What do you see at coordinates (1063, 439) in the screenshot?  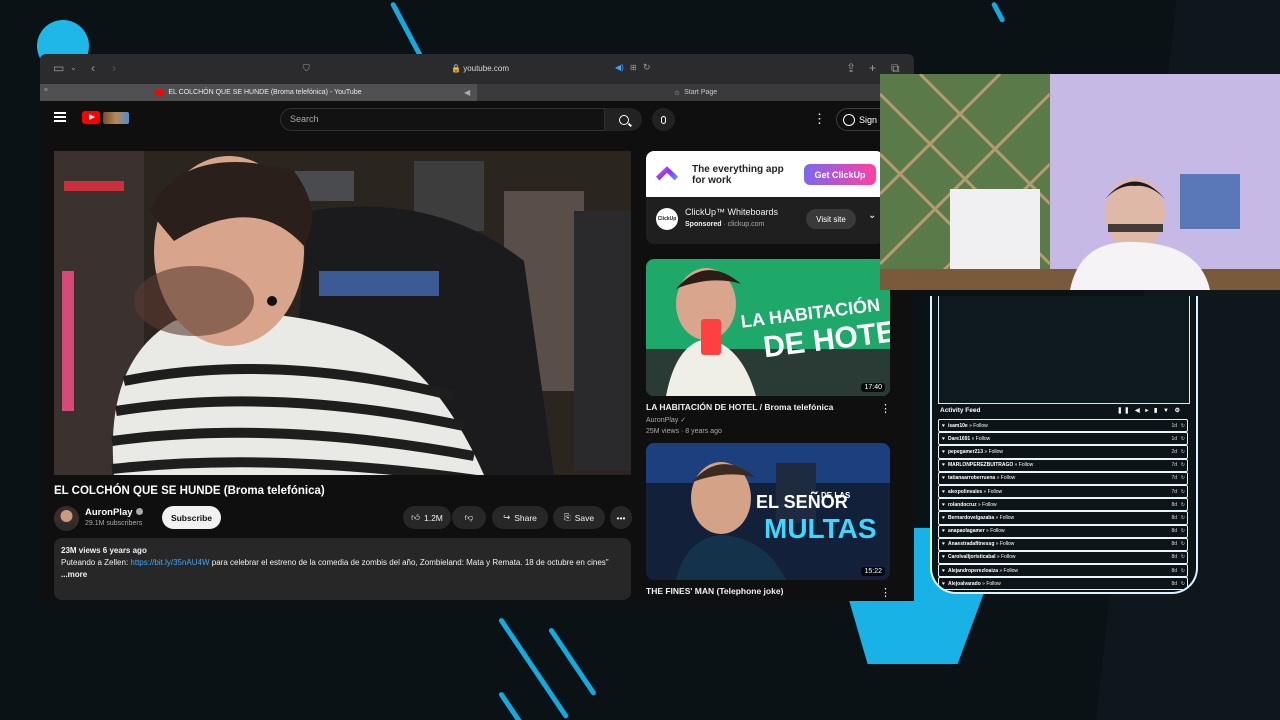 I see `list-item: ♥ Dare1691 » Follow 1d ↻` at bounding box center [1063, 439].